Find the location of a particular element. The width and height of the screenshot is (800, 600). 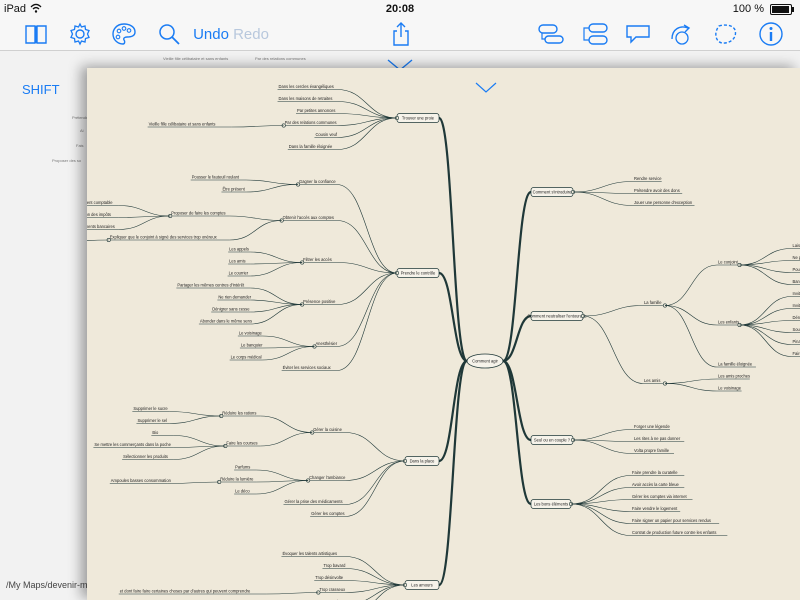

node-label: Sélectionner les produits is located at coordinates (145, 456).